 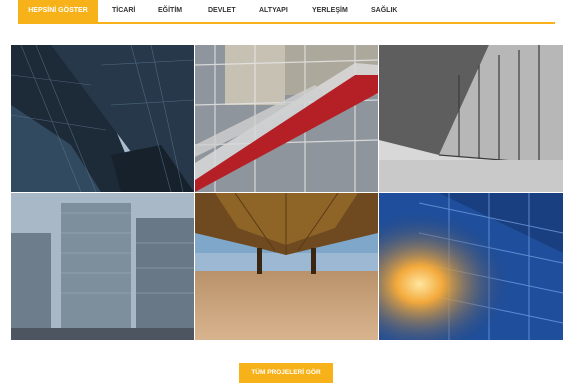 I want to click on tab-government: DEVLET, so click(x=222, y=11).